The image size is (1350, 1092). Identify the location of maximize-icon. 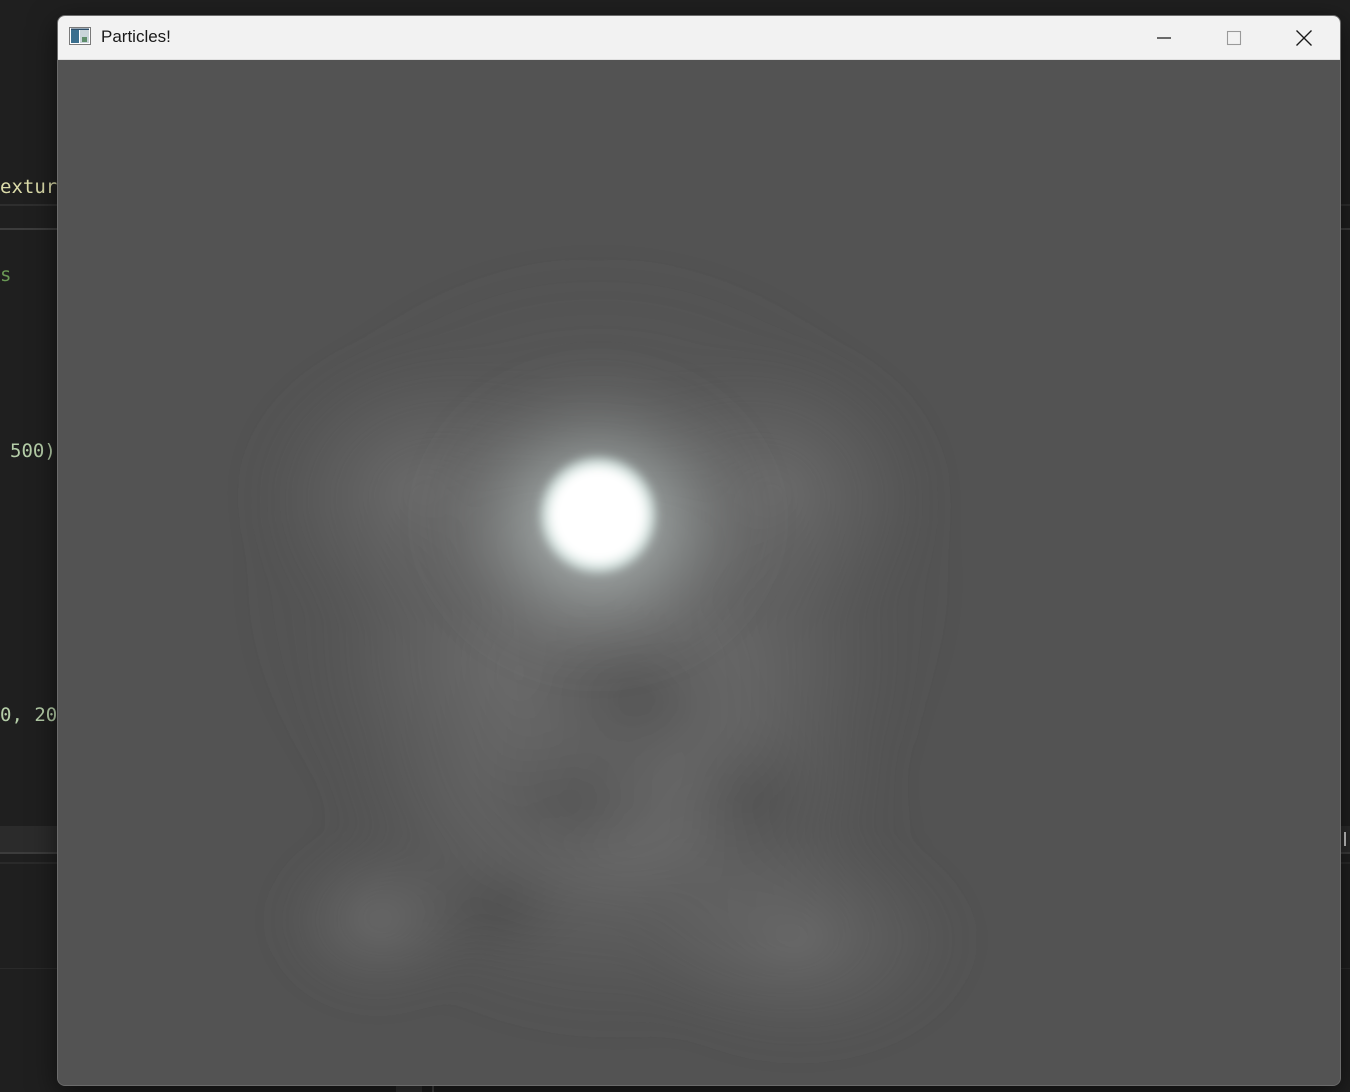
(1234, 37).